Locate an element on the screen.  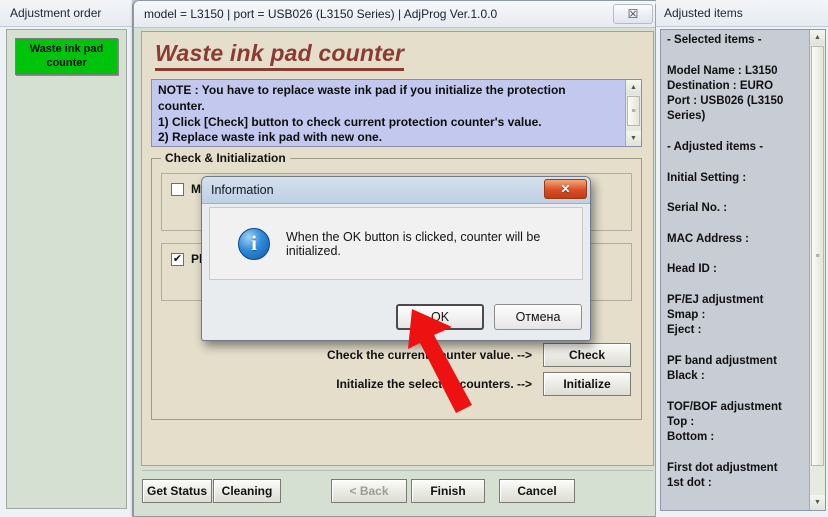
dialog-ok-button: OK is located at coordinates (440, 317).